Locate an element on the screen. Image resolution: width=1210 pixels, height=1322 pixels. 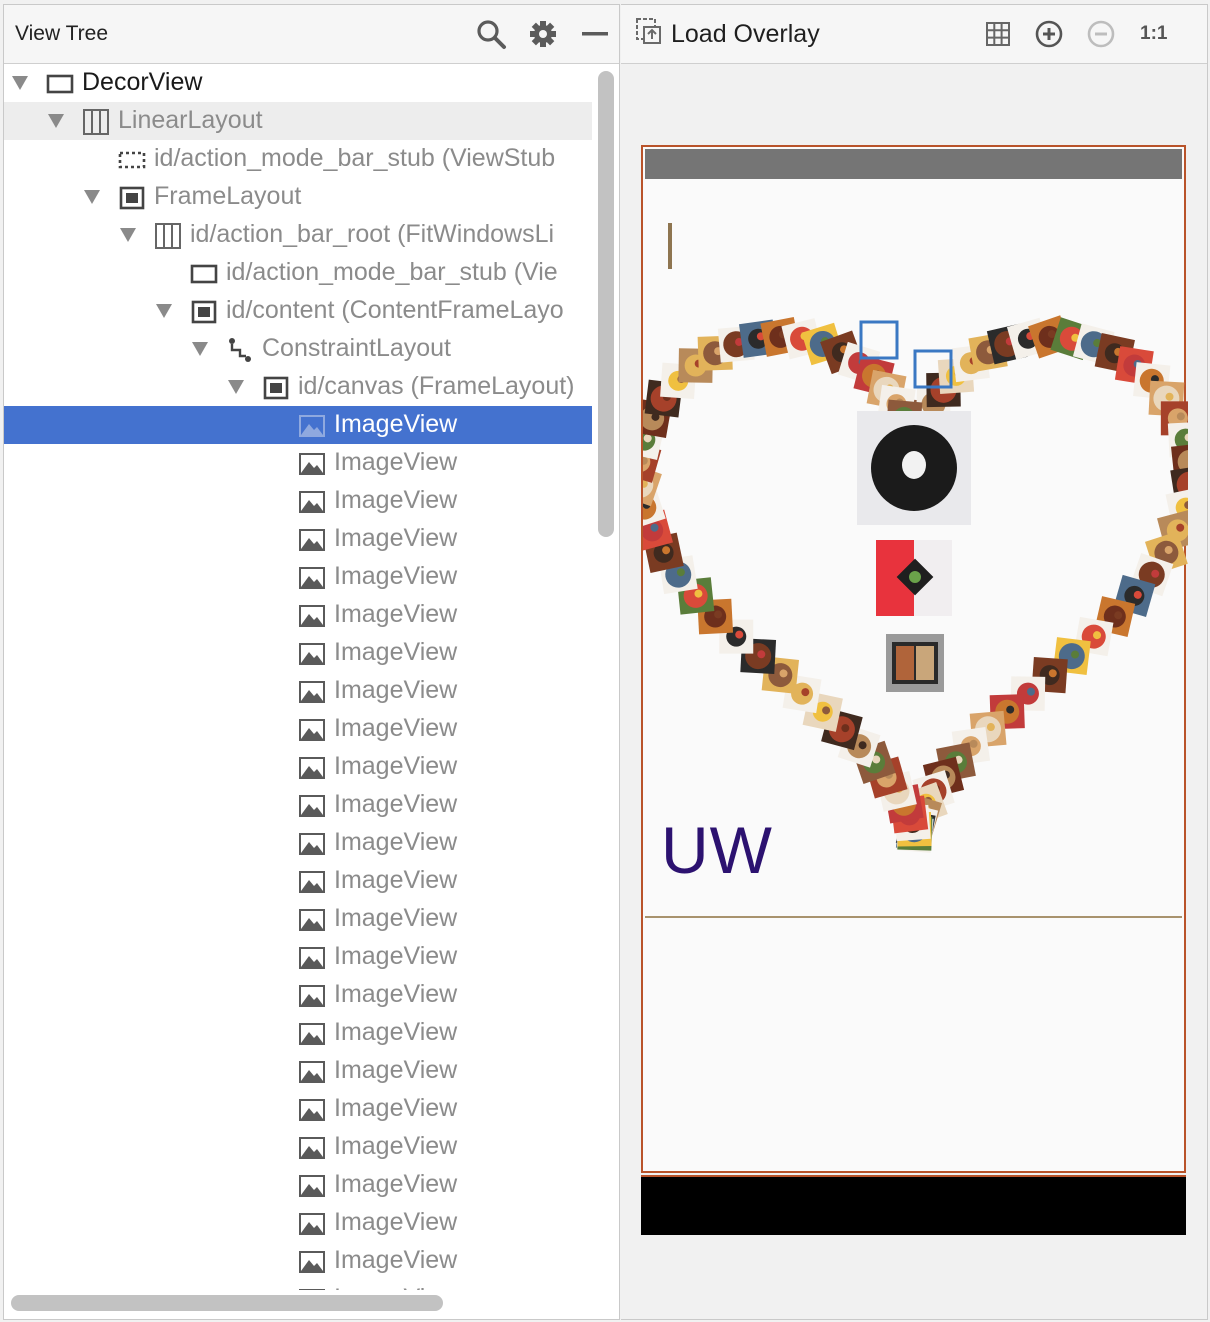
load-overlay-label: Load Overlay is located at coordinates (745, 33).